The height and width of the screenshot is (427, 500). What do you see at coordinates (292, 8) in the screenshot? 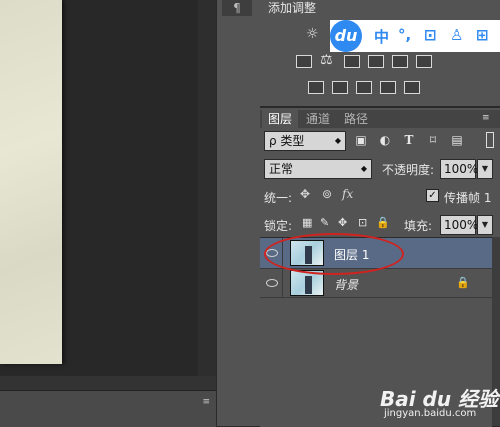
I see `adjustments-panel-title: 添加调整` at bounding box center [292, 8].